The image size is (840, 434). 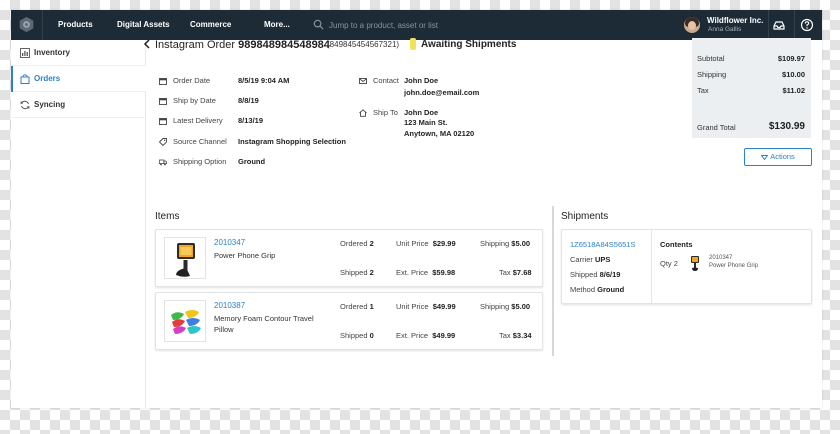 I want to click on ship-to-city: Anytown, MA 02120, so click(x=439, y=133).